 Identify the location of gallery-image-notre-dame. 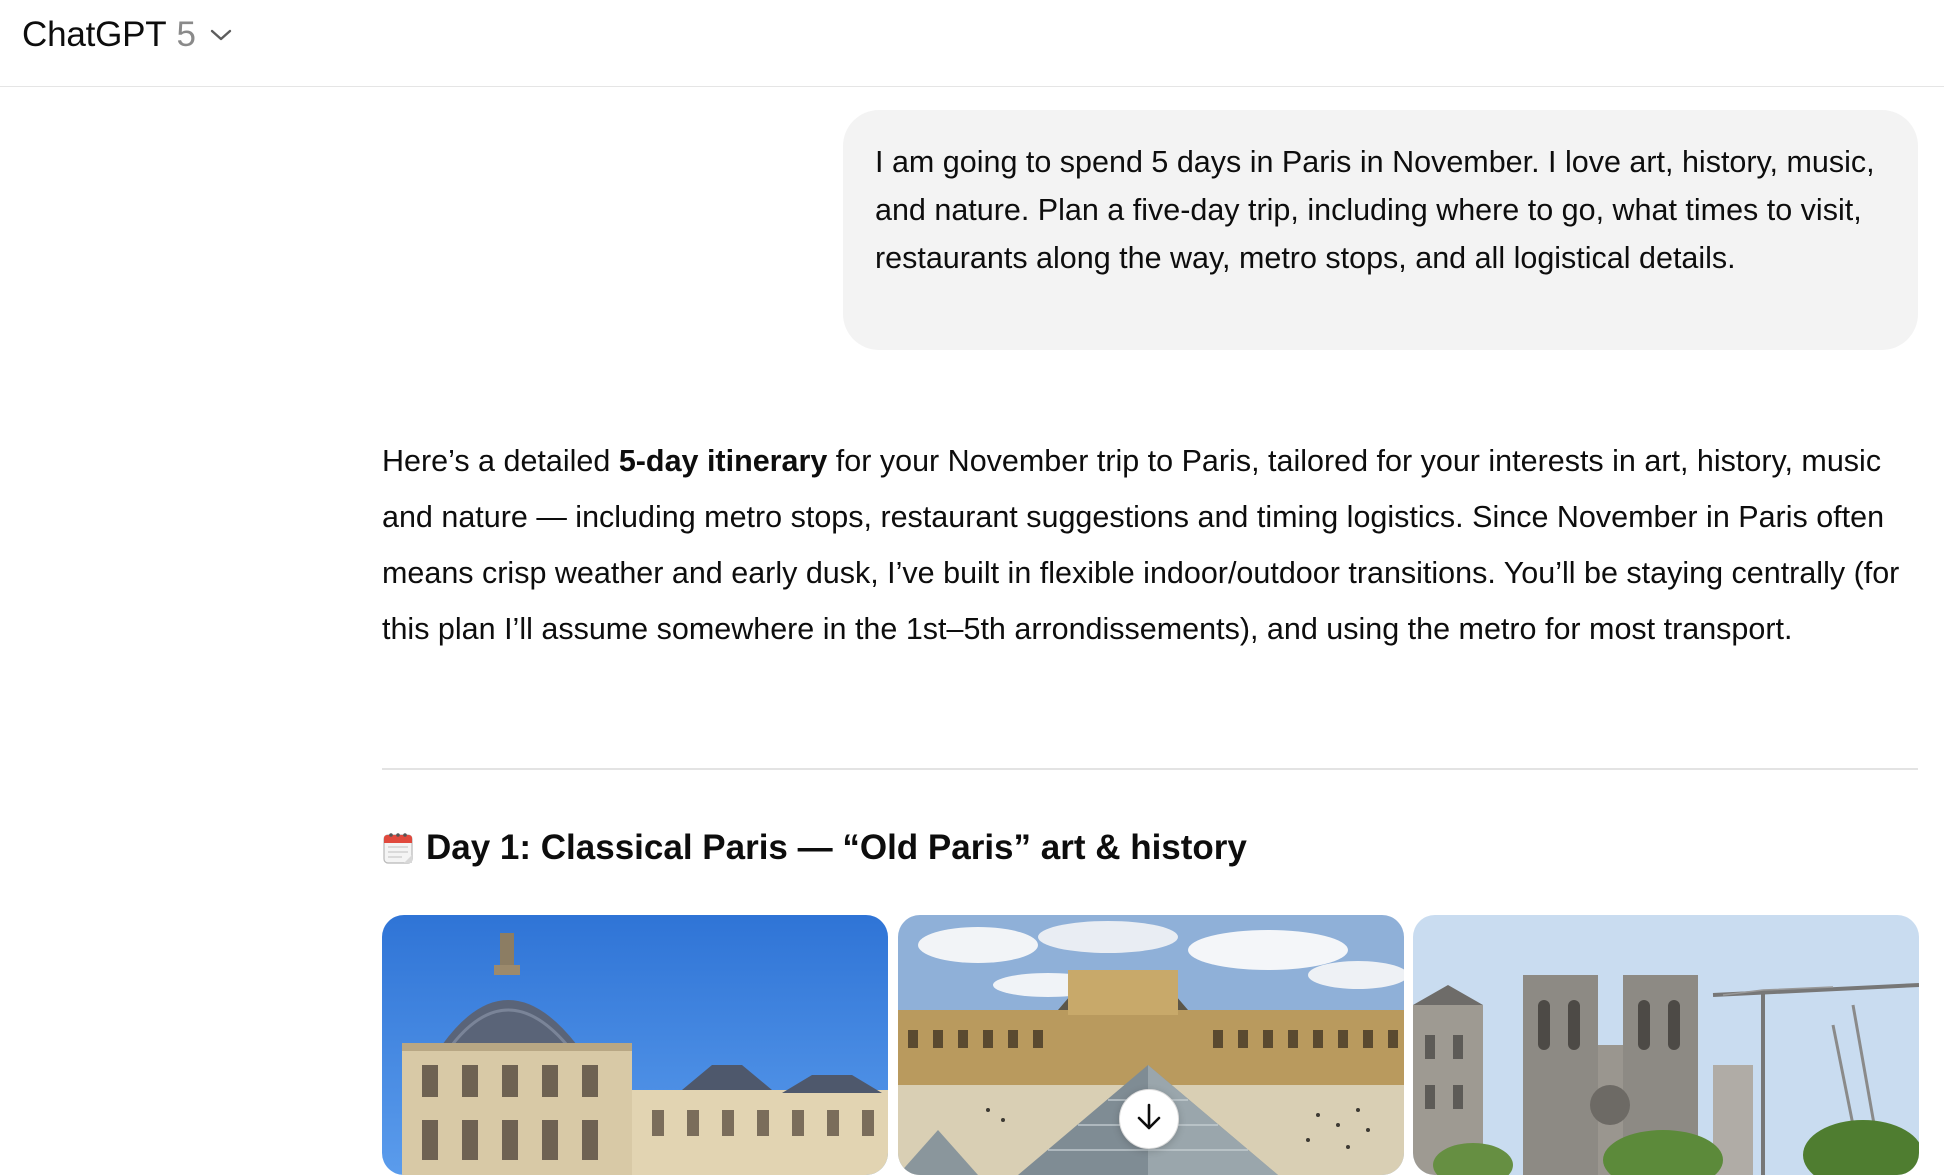
(1666, 1045).